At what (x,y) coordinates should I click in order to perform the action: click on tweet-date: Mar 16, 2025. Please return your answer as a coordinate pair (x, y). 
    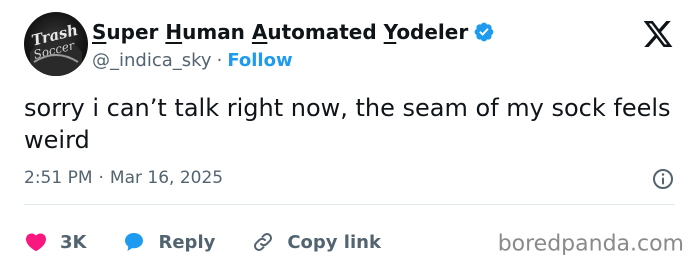
    Looking at the image, I should click on (166, 178).